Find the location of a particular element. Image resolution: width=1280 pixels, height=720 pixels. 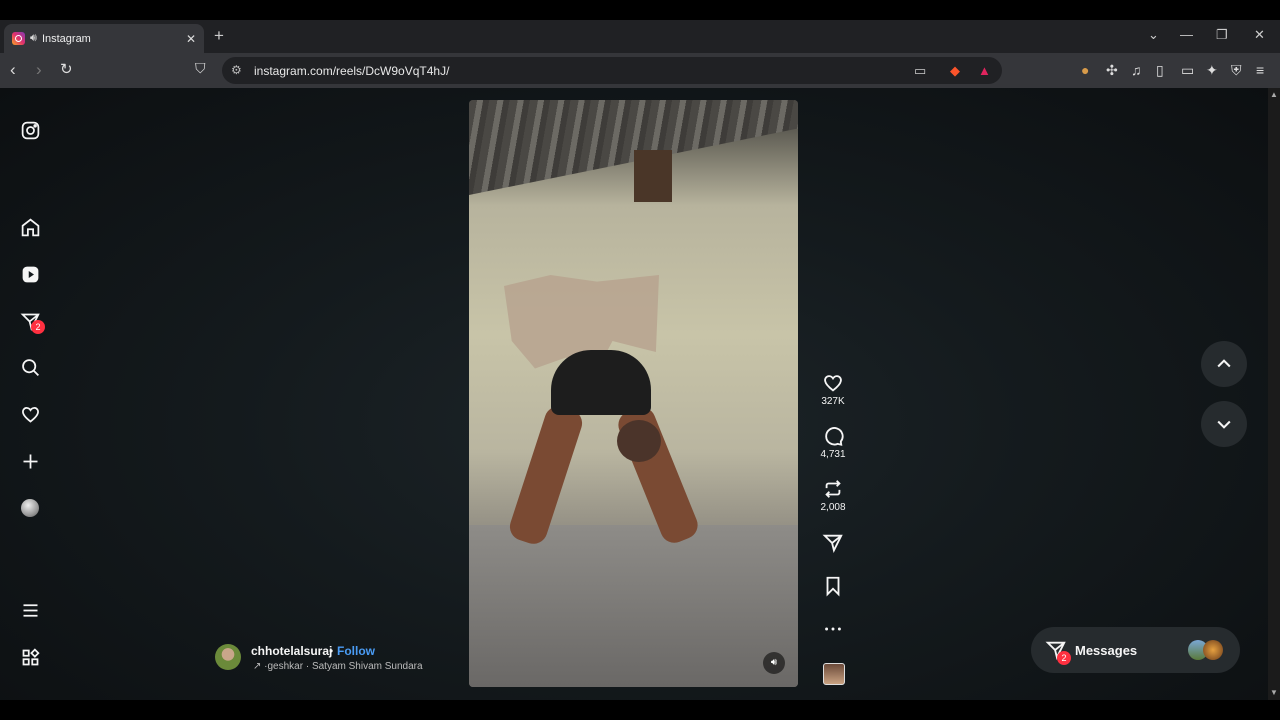

brave-rewards-icon: ▲ is located at coordinates (984, 70).